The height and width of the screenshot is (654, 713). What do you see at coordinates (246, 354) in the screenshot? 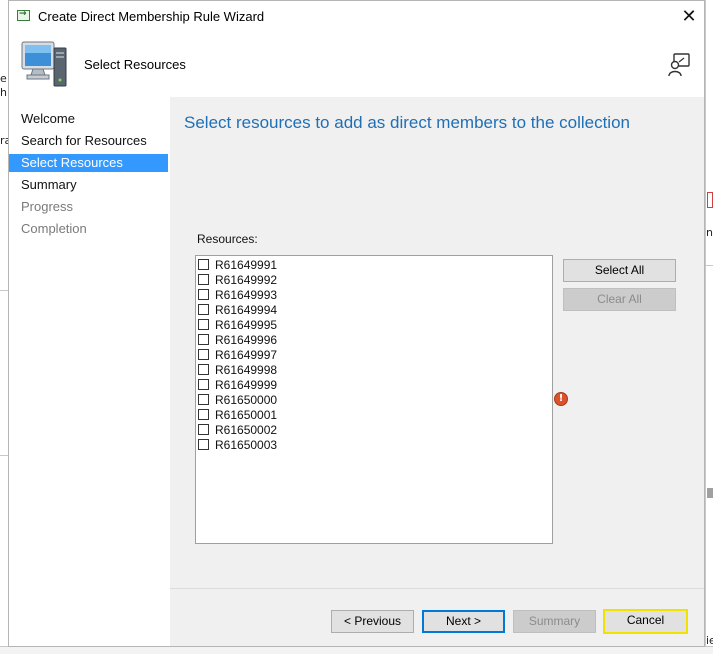
I see `resource-label: R61649997` at bounding box center [246, 354].